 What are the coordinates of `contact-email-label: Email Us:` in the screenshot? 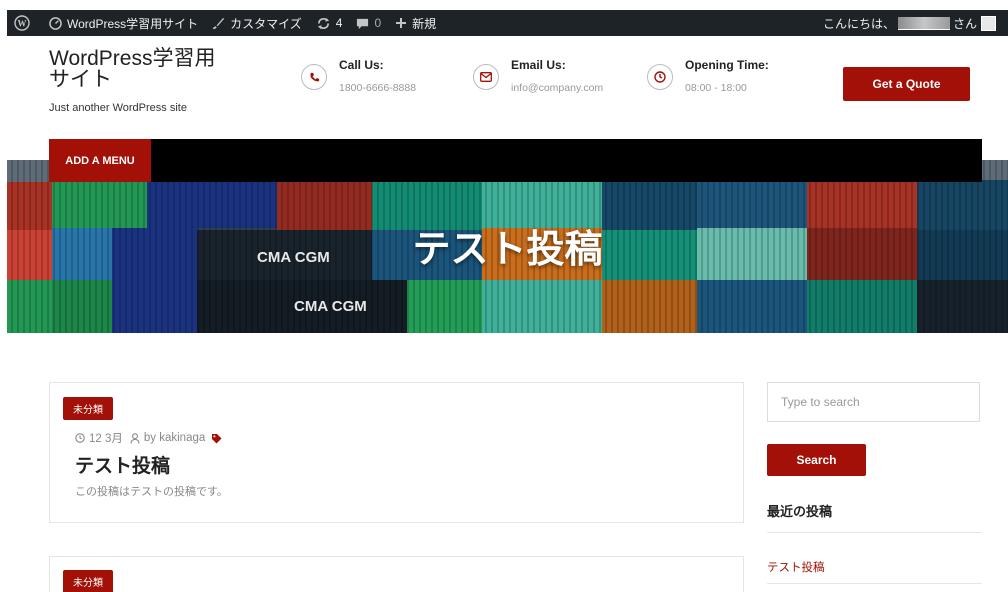 It's located at (538, 65).